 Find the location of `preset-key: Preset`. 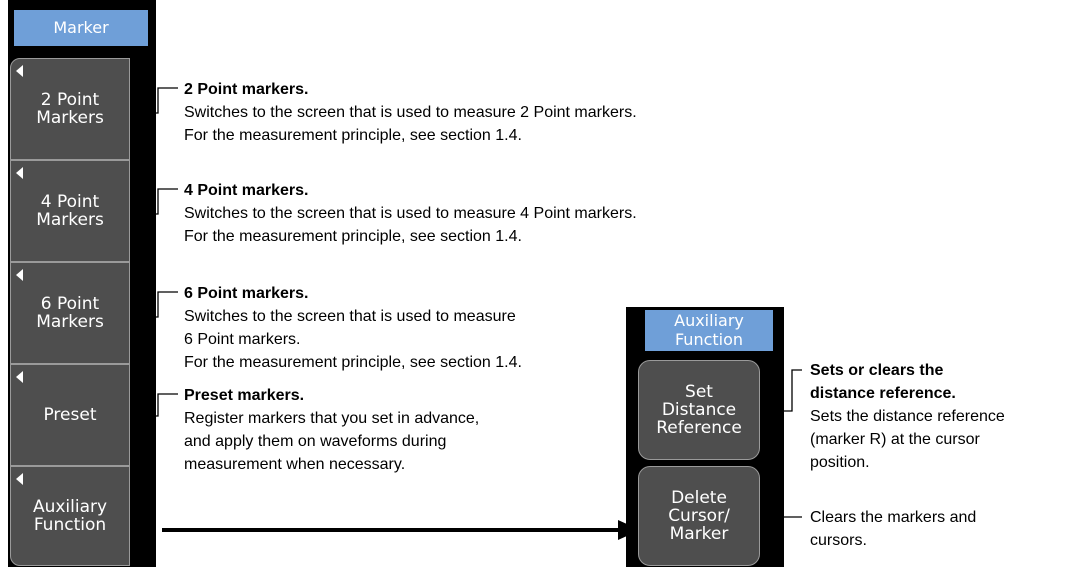

preset-key: Preset is located at coordinates (70, 415).